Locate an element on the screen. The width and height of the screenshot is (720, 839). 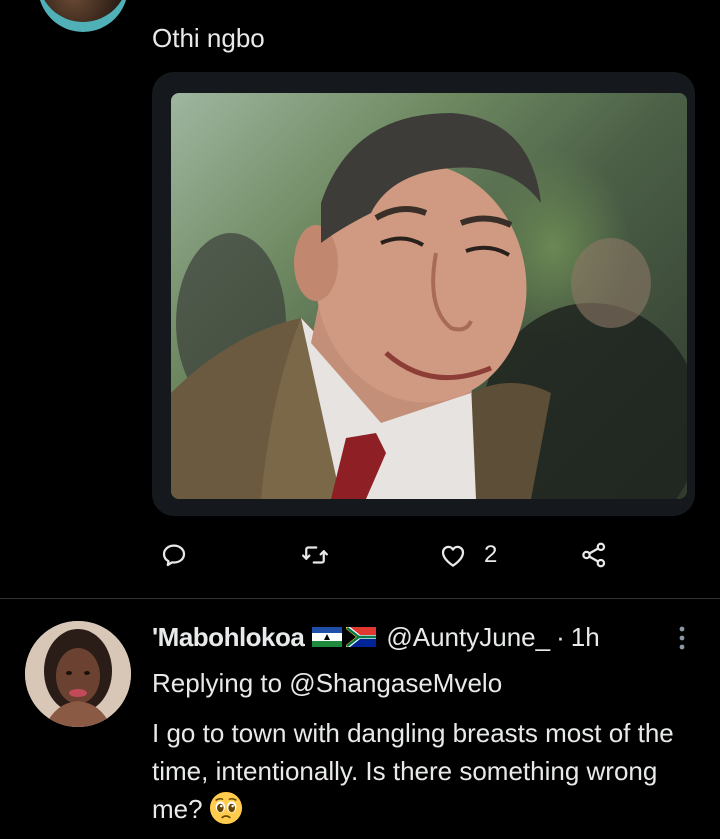
retweet-icon is located at coordinates (315, 555).